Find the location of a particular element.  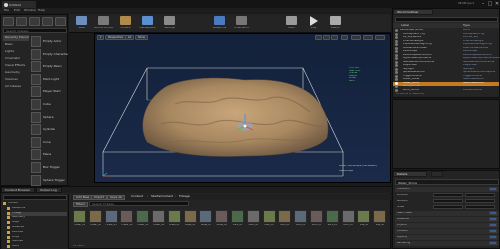

asset-tile: Grass_03 is located at coordinates (206, 221).